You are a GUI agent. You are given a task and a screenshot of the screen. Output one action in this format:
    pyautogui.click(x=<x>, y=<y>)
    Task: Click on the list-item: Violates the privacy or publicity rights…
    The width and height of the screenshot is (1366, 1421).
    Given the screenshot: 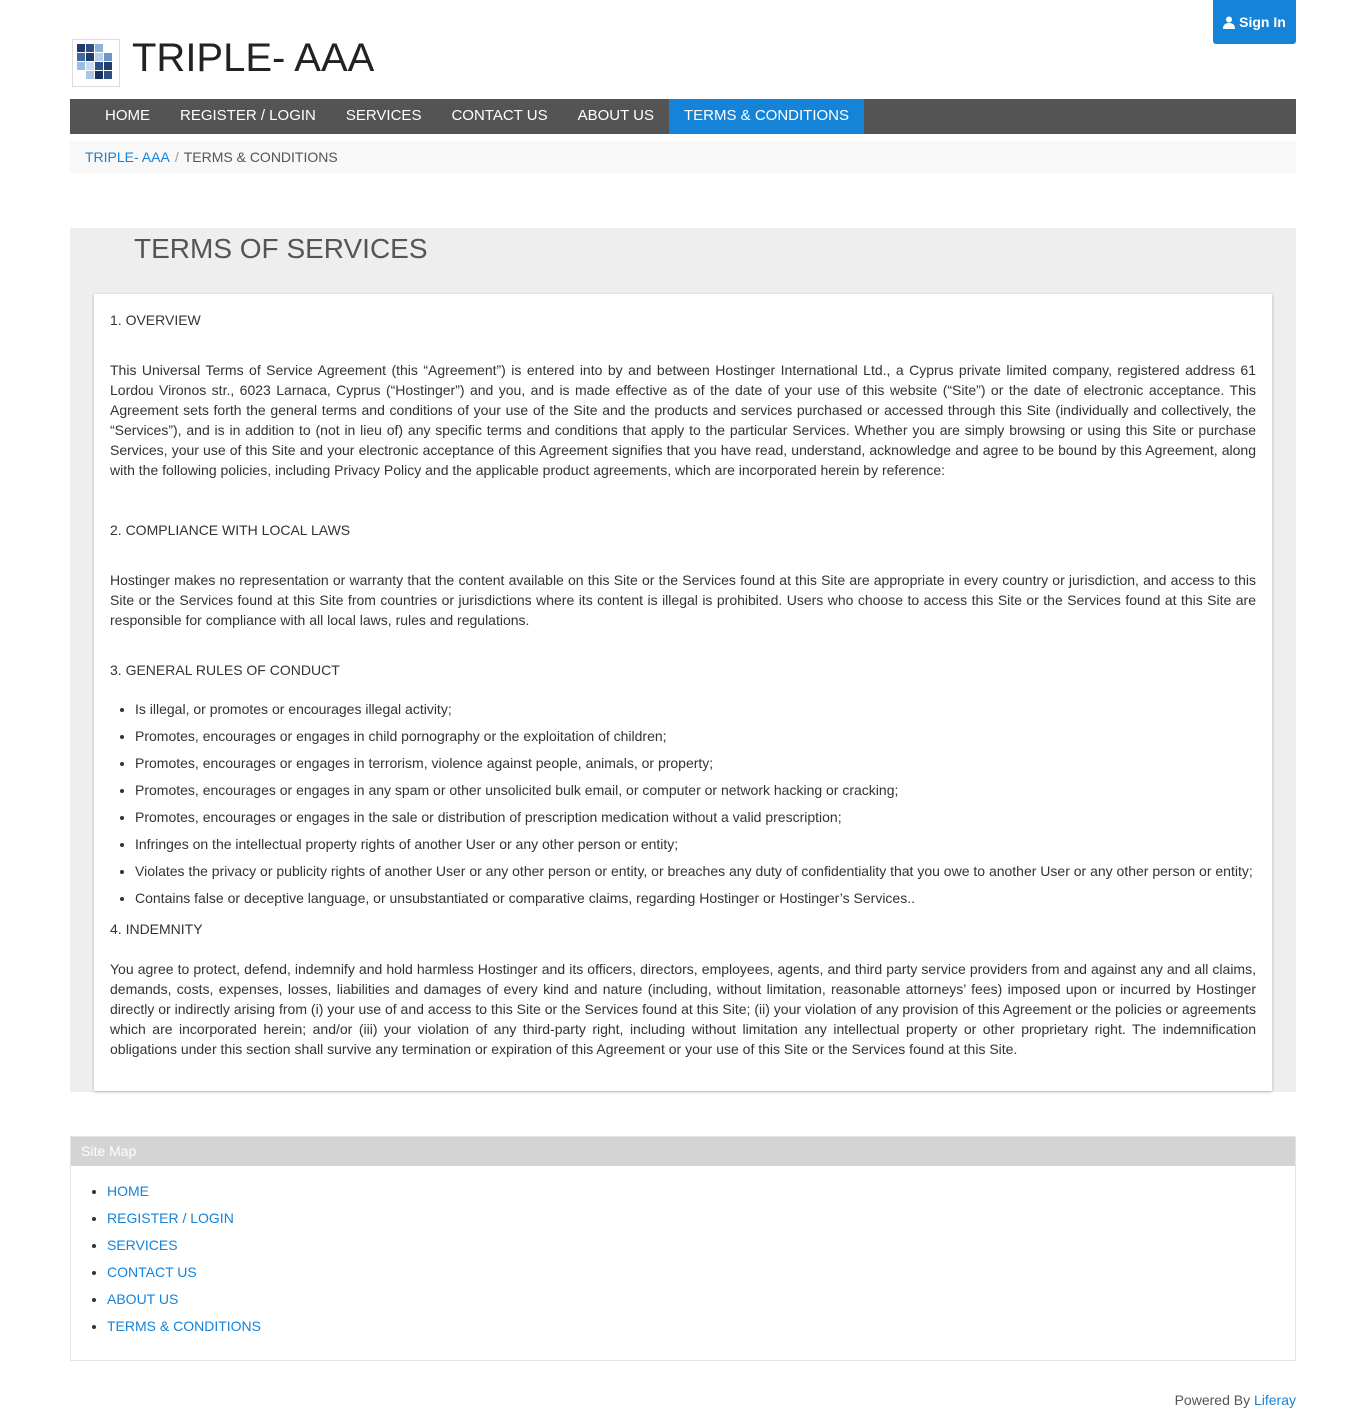 What is the action you would take?
    pyautogui.click(x=695, y=871)
    